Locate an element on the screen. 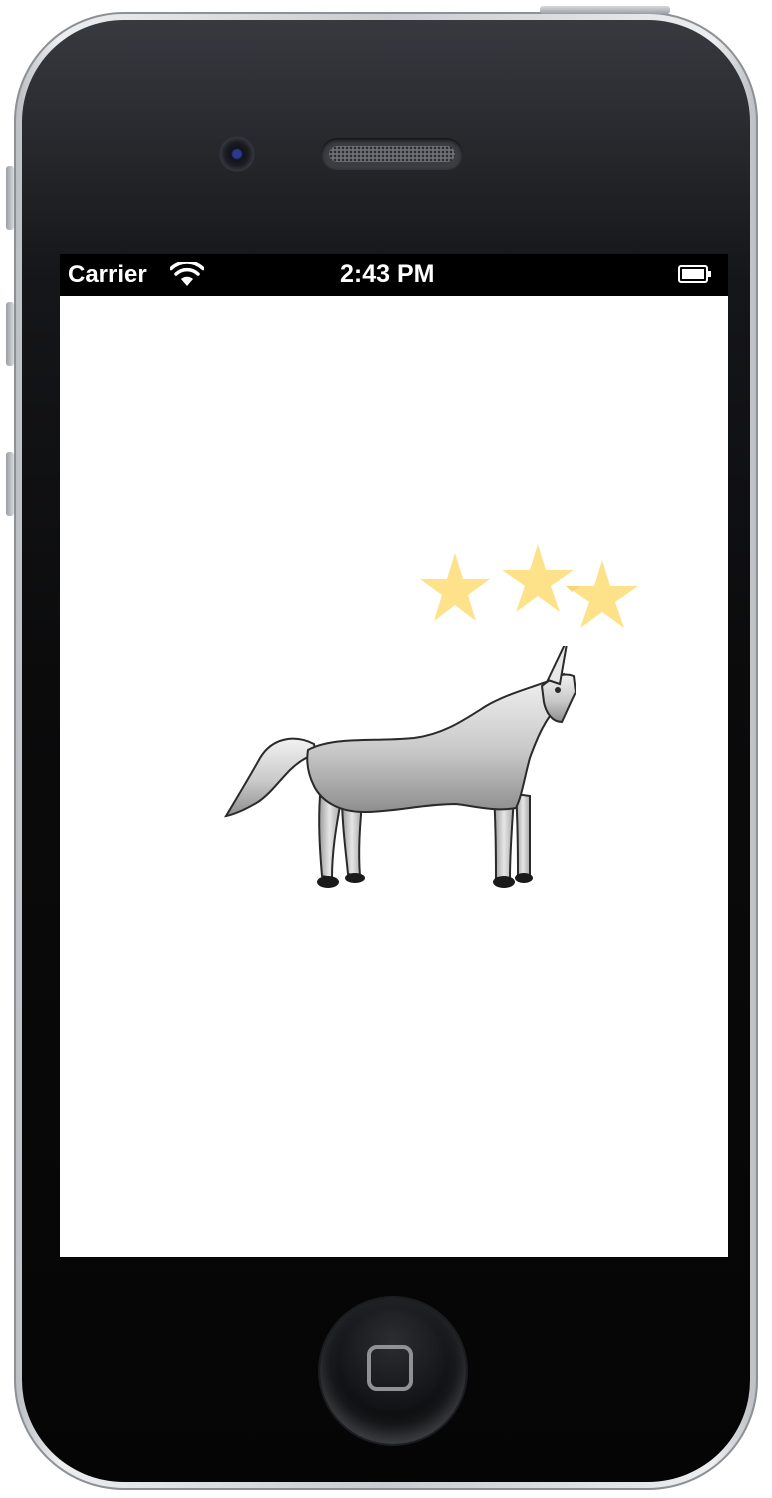 This screenshot has width=772, height=1498. unicorn-image is located at coordinates (400, 776).